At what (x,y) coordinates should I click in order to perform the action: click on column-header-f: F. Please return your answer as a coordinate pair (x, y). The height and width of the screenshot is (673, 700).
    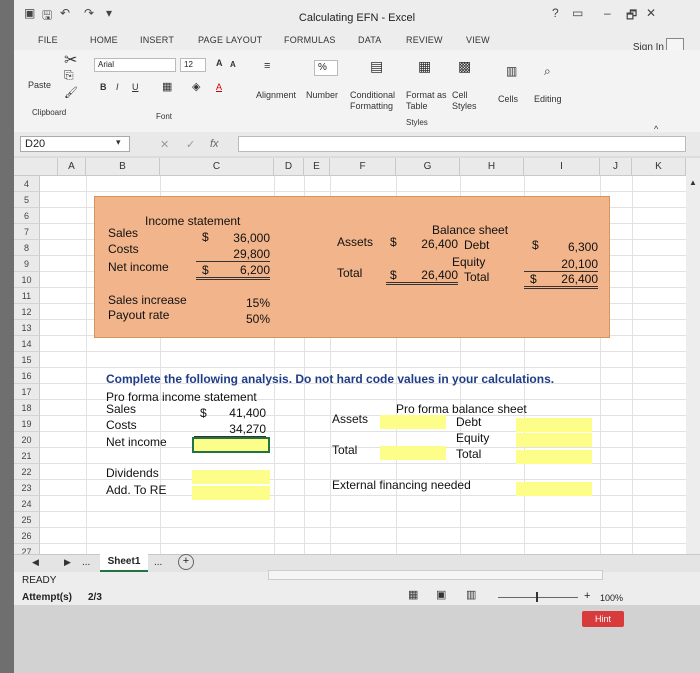
    Looking at the image, I should click on (363, 167).